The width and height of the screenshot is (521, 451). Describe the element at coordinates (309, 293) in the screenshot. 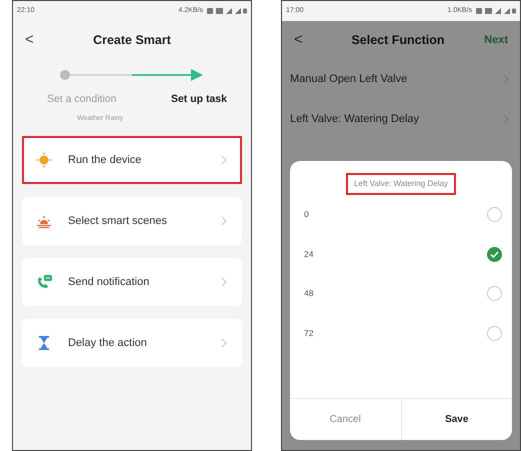

I see `option-label: 48` at that location.